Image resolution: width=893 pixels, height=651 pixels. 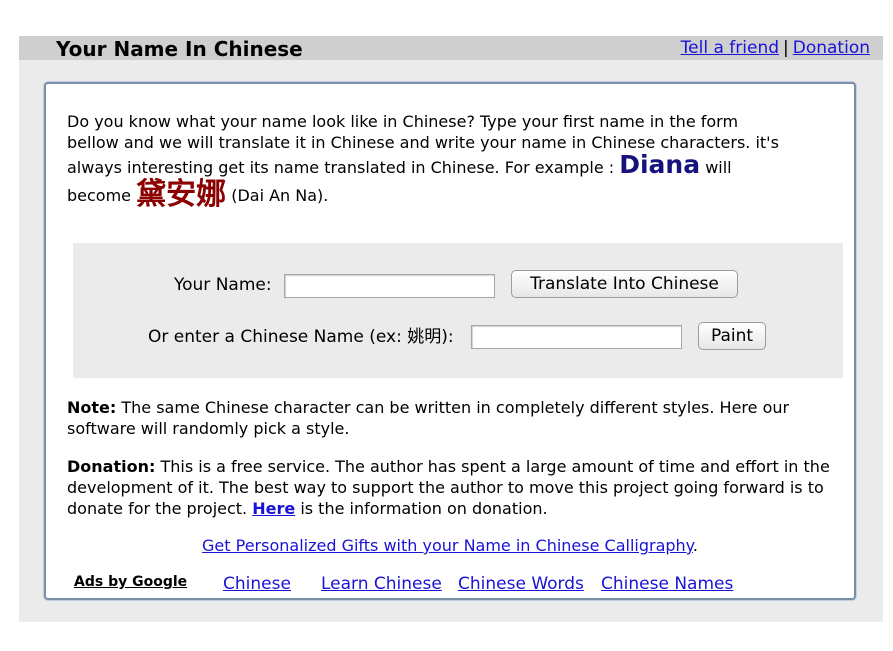 What do you see at coordinates (695, 545) in the screenshot?
I see `gifts-period: .` at bounding box center [695, 545].